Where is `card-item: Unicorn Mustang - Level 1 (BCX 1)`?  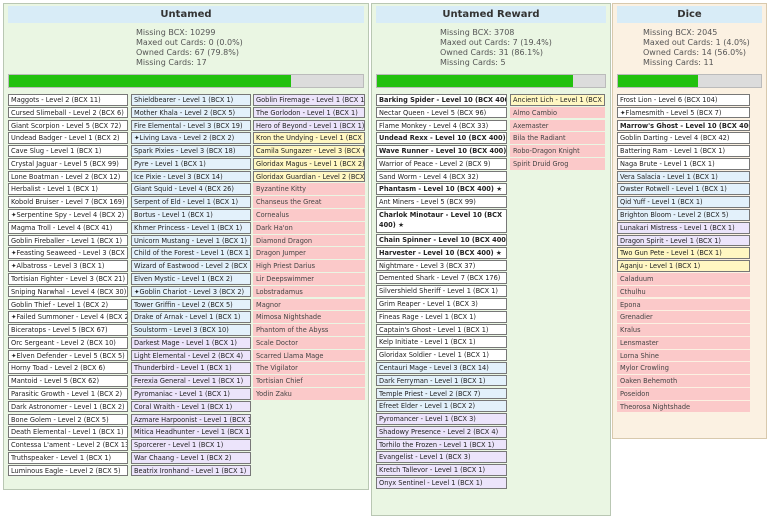 card-item: Unicorn Mustang - Level 1 (BCX 1) is located at coordinates (191, 240).